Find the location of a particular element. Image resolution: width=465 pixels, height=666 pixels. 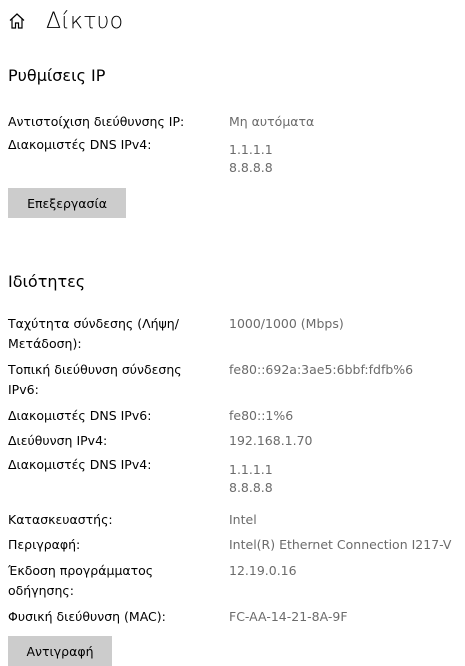

dns-ipv4-servers-label: Διακομιστές DNS IPv4: is located at coordinates (80, 144).